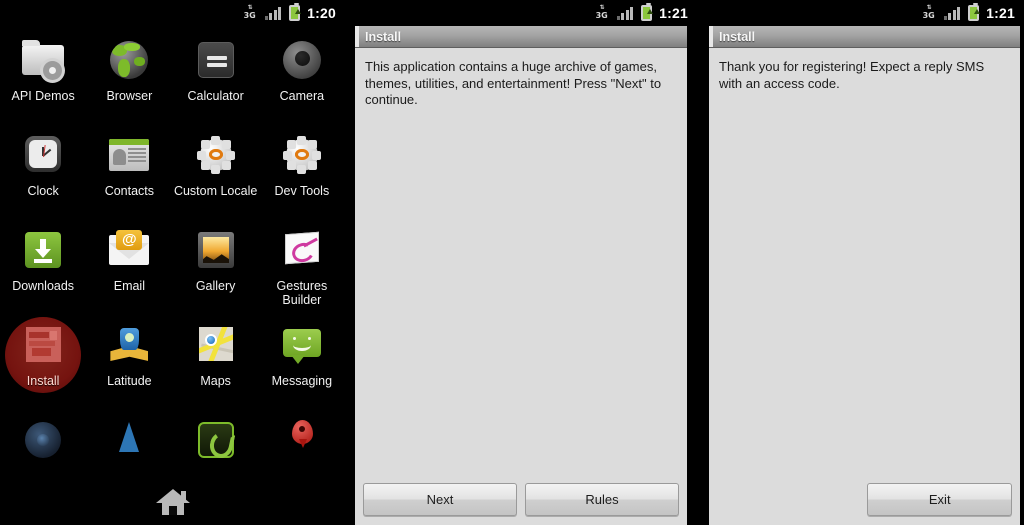 The width and height of the screenshot is (1024, 525). I want to click on app-icon-phone, so click(216, 439).